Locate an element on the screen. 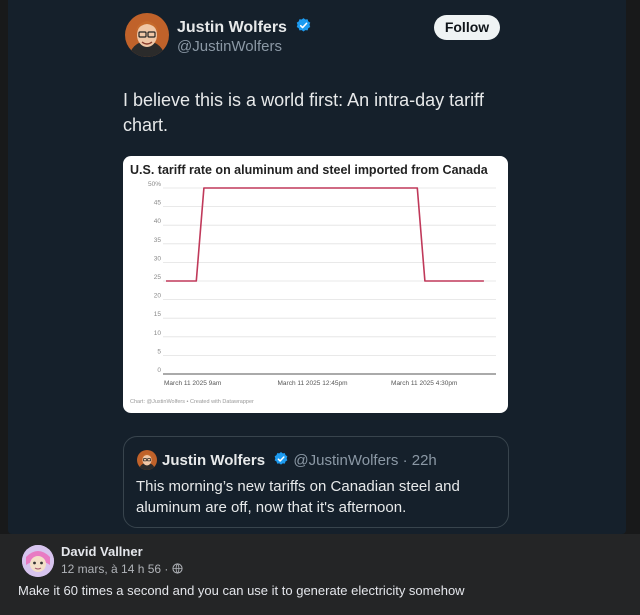 This screenshot has width=640, height=615. commenter-name: David Vallner is located at coordinates (102, 551).